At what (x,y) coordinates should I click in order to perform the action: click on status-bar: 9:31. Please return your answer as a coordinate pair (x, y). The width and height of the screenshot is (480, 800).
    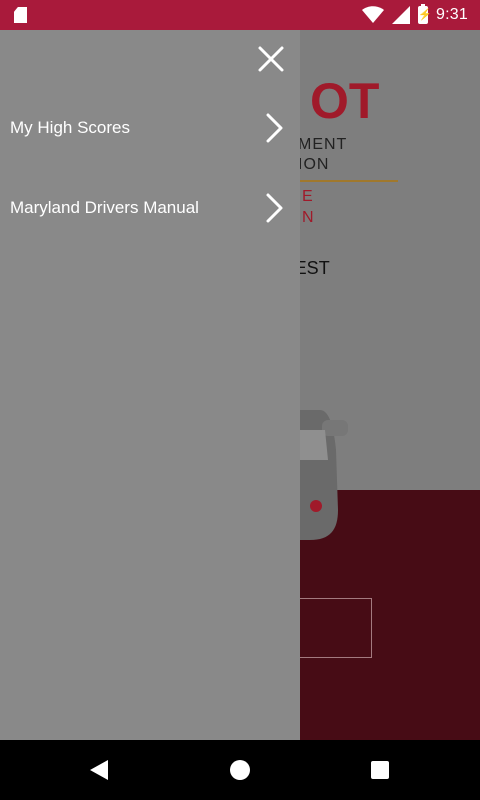
    Looking at the image, I should click on (240, 15).